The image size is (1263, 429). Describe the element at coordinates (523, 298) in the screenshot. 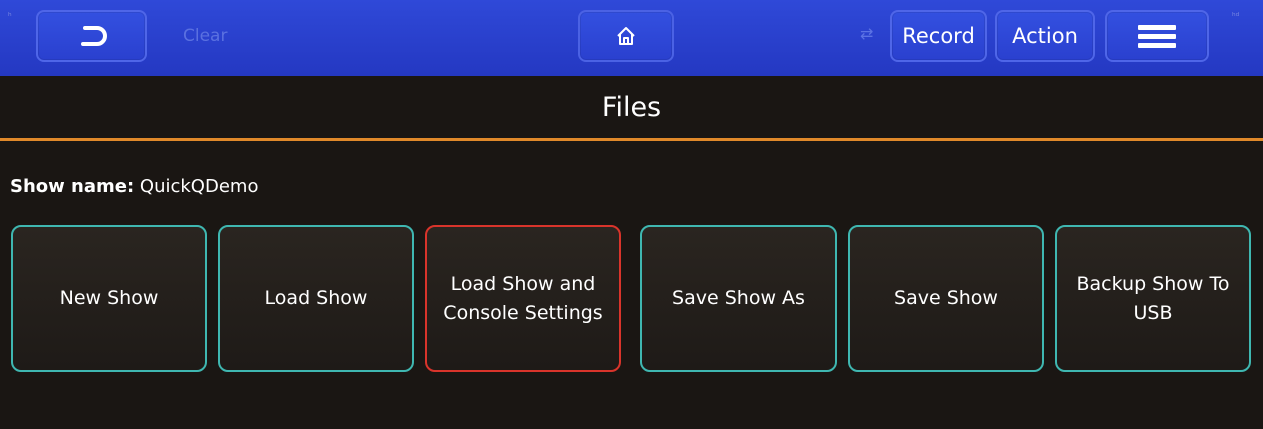

I see `load-show-and-console-settings-button: Load Show and Console Settings` at that location.